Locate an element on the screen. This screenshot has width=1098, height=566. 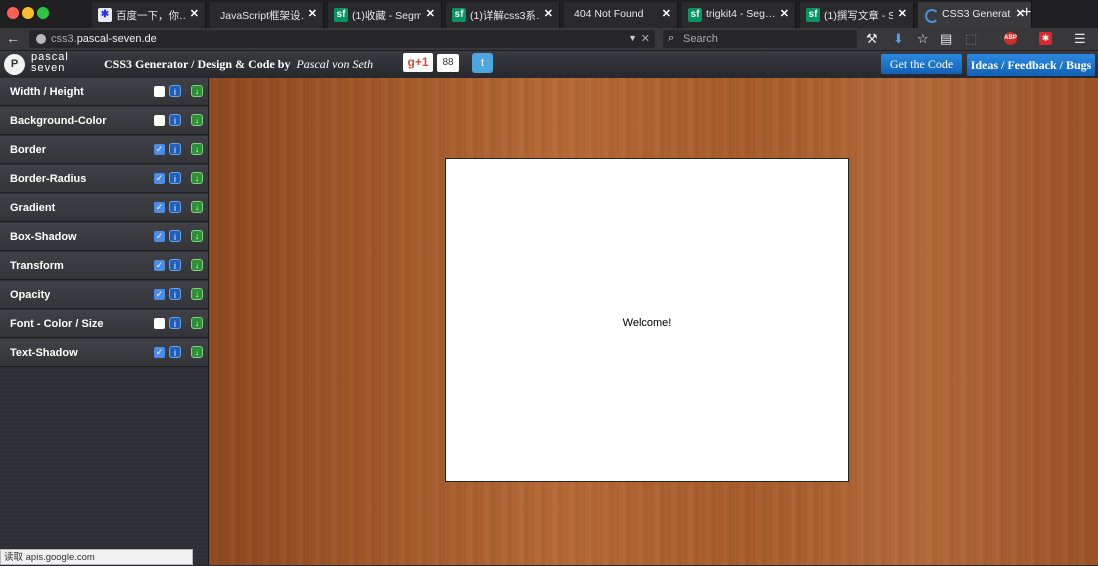
pocket-icon: ⬚ is located at coordinates (971, 39).